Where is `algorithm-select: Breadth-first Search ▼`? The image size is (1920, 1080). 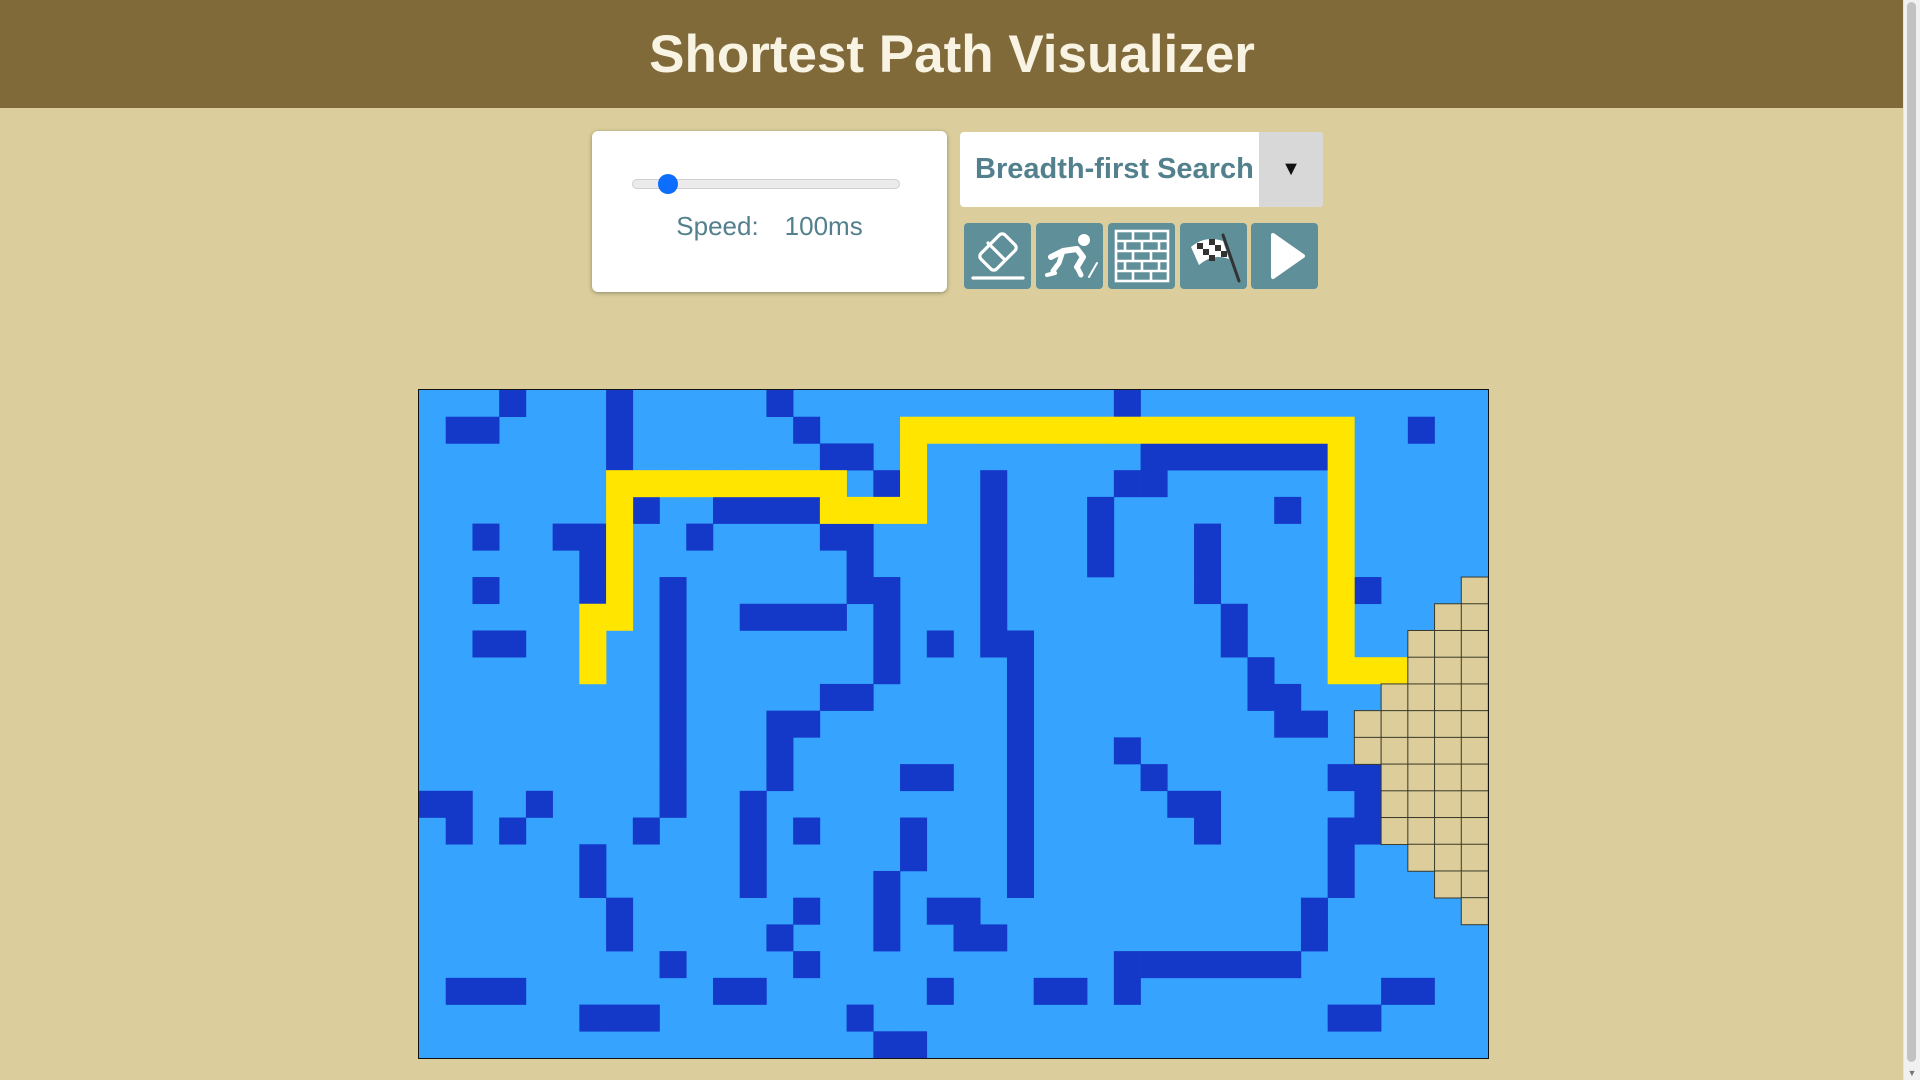 algorithm-select: Breadth-first Search ▼ is located at coordinates (1141, 169).